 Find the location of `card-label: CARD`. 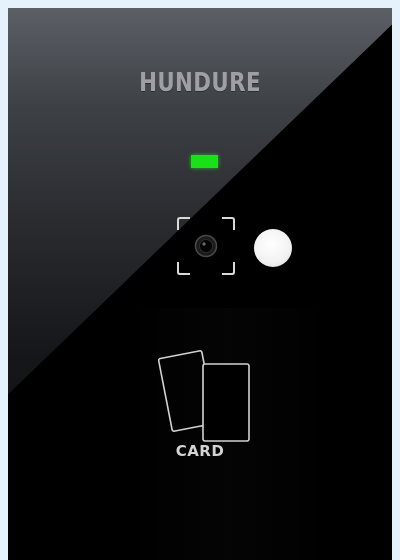

card-label: CARD is located at coordinates (200, 451).